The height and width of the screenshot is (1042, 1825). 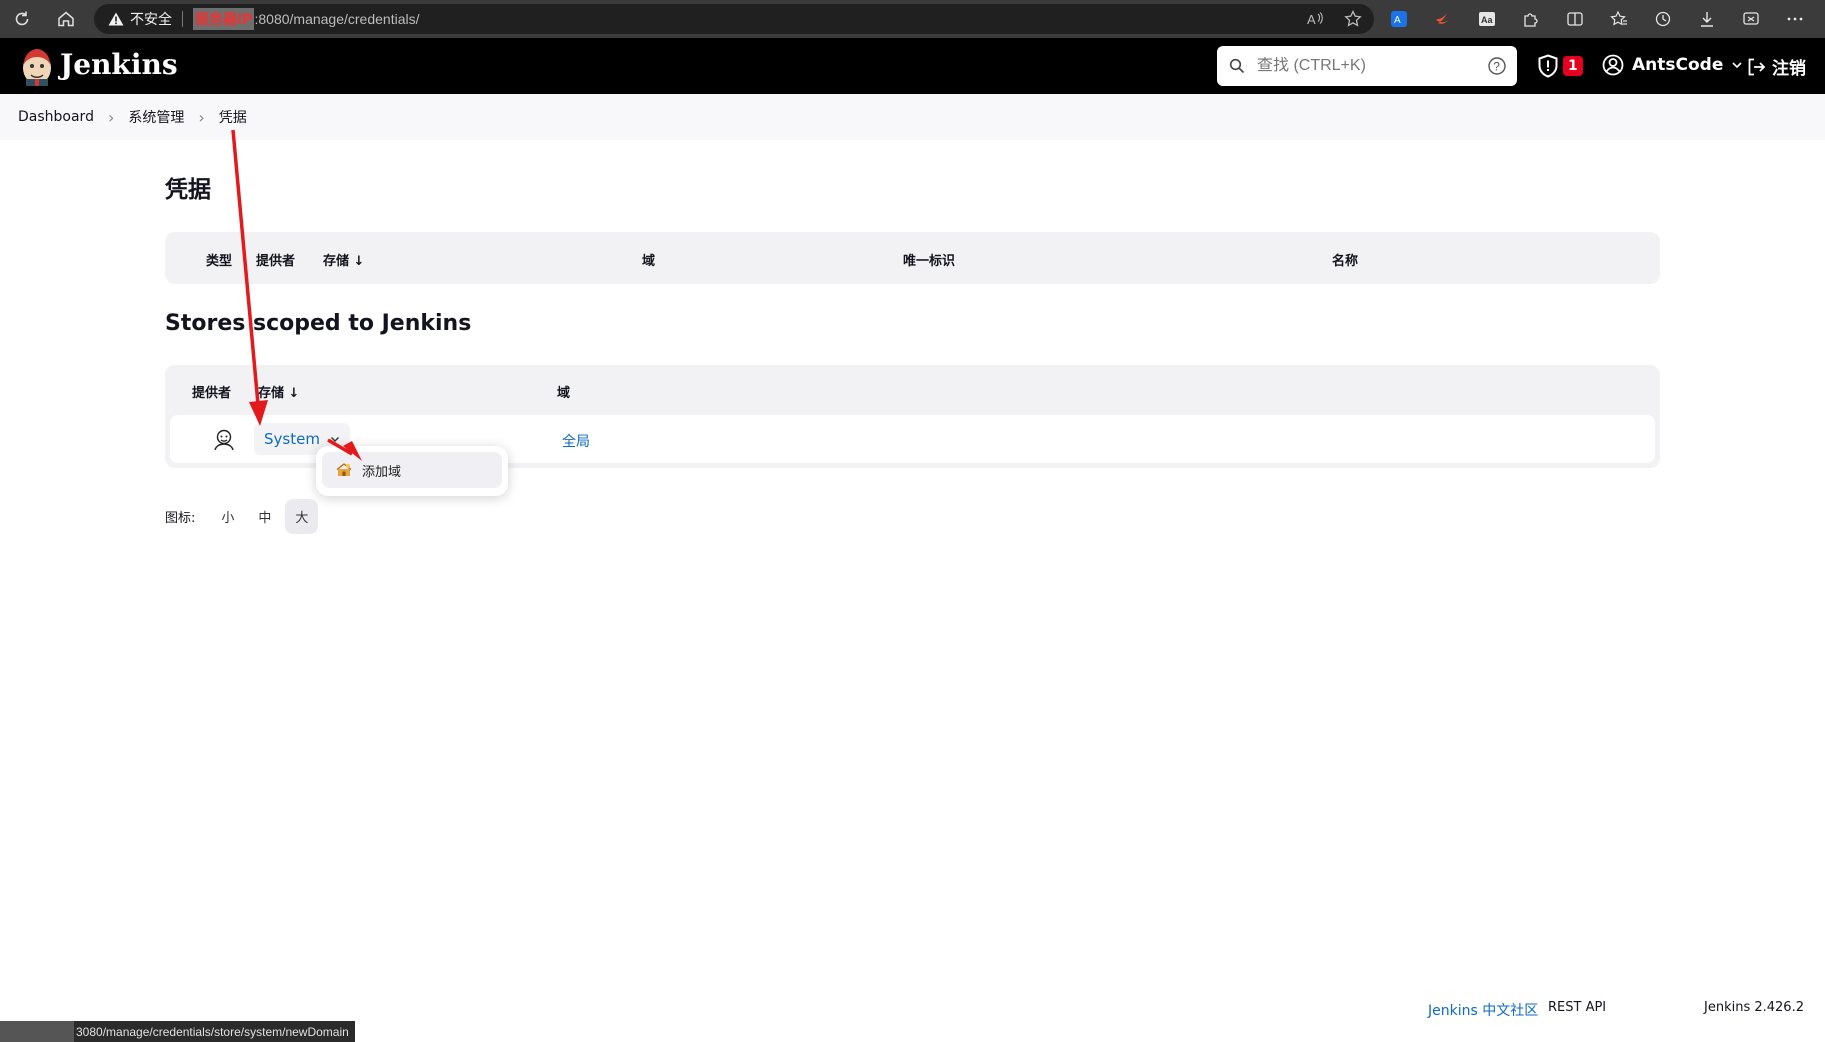 What do you see at coordinates (119, 64) in the screenshot?
I see `jenkins-title: Jenkins` at bounding box center [119, 64].